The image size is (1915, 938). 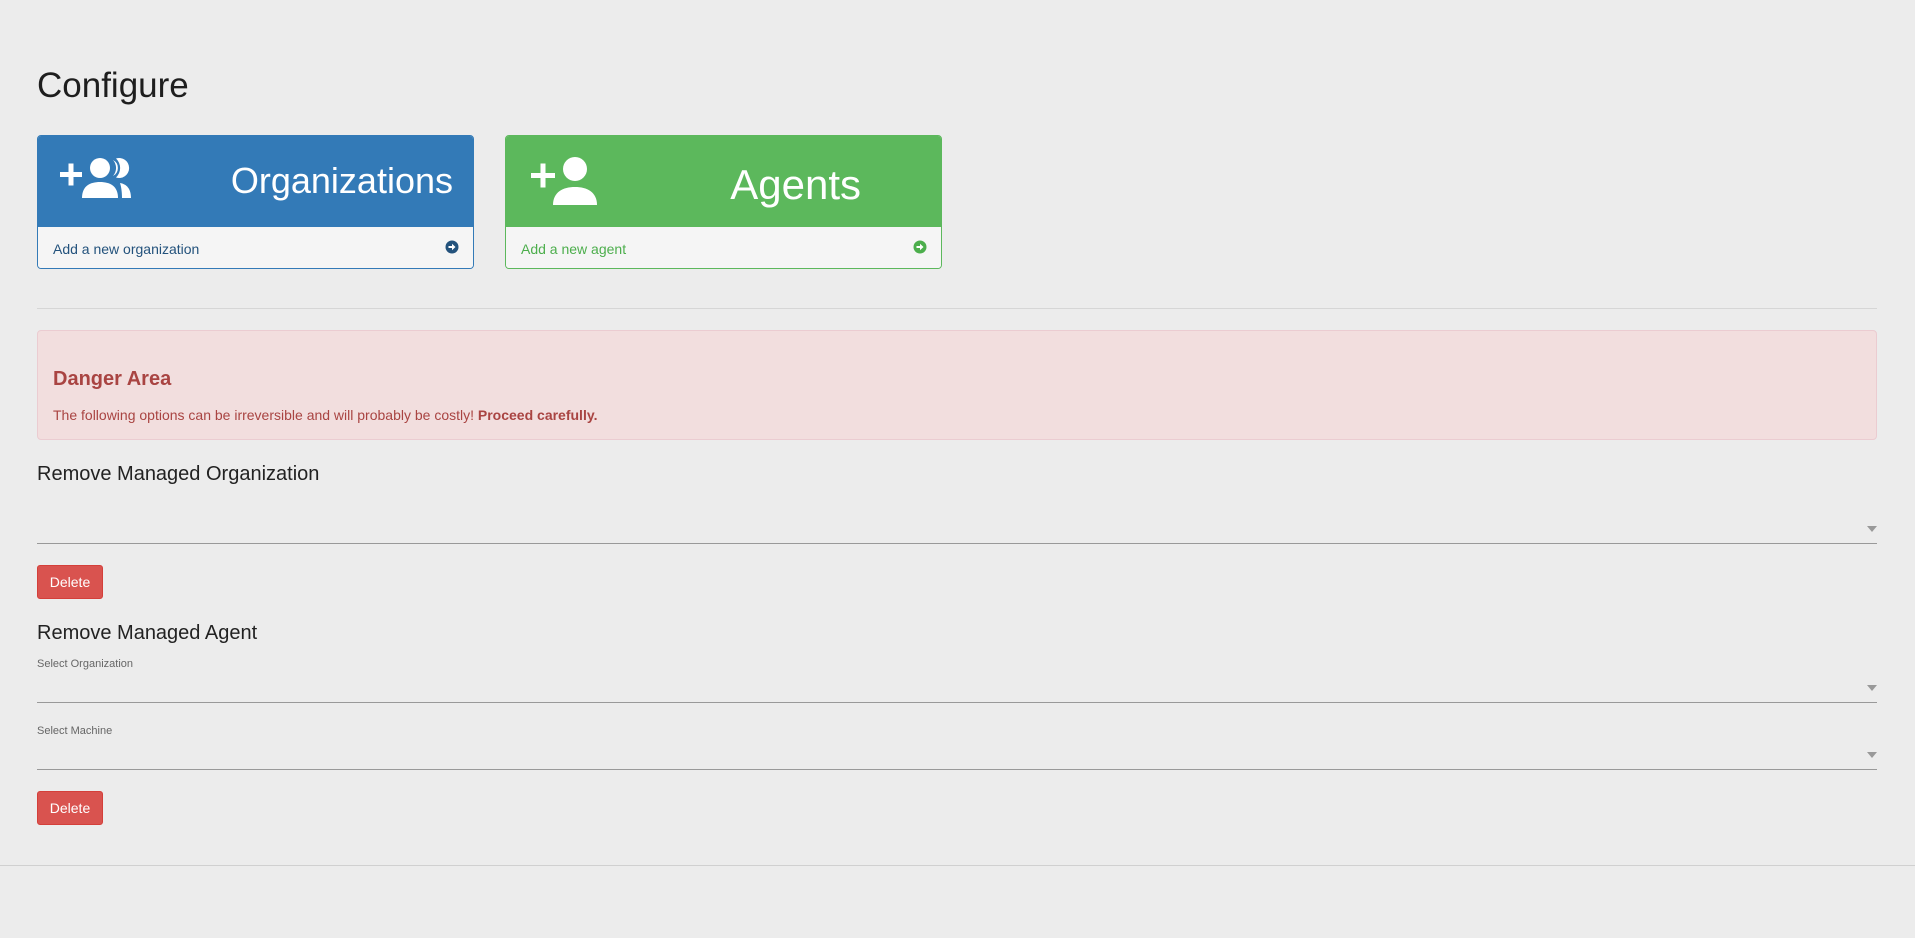 I want to click on agents-title: Agents, so click(x=795, y=184).